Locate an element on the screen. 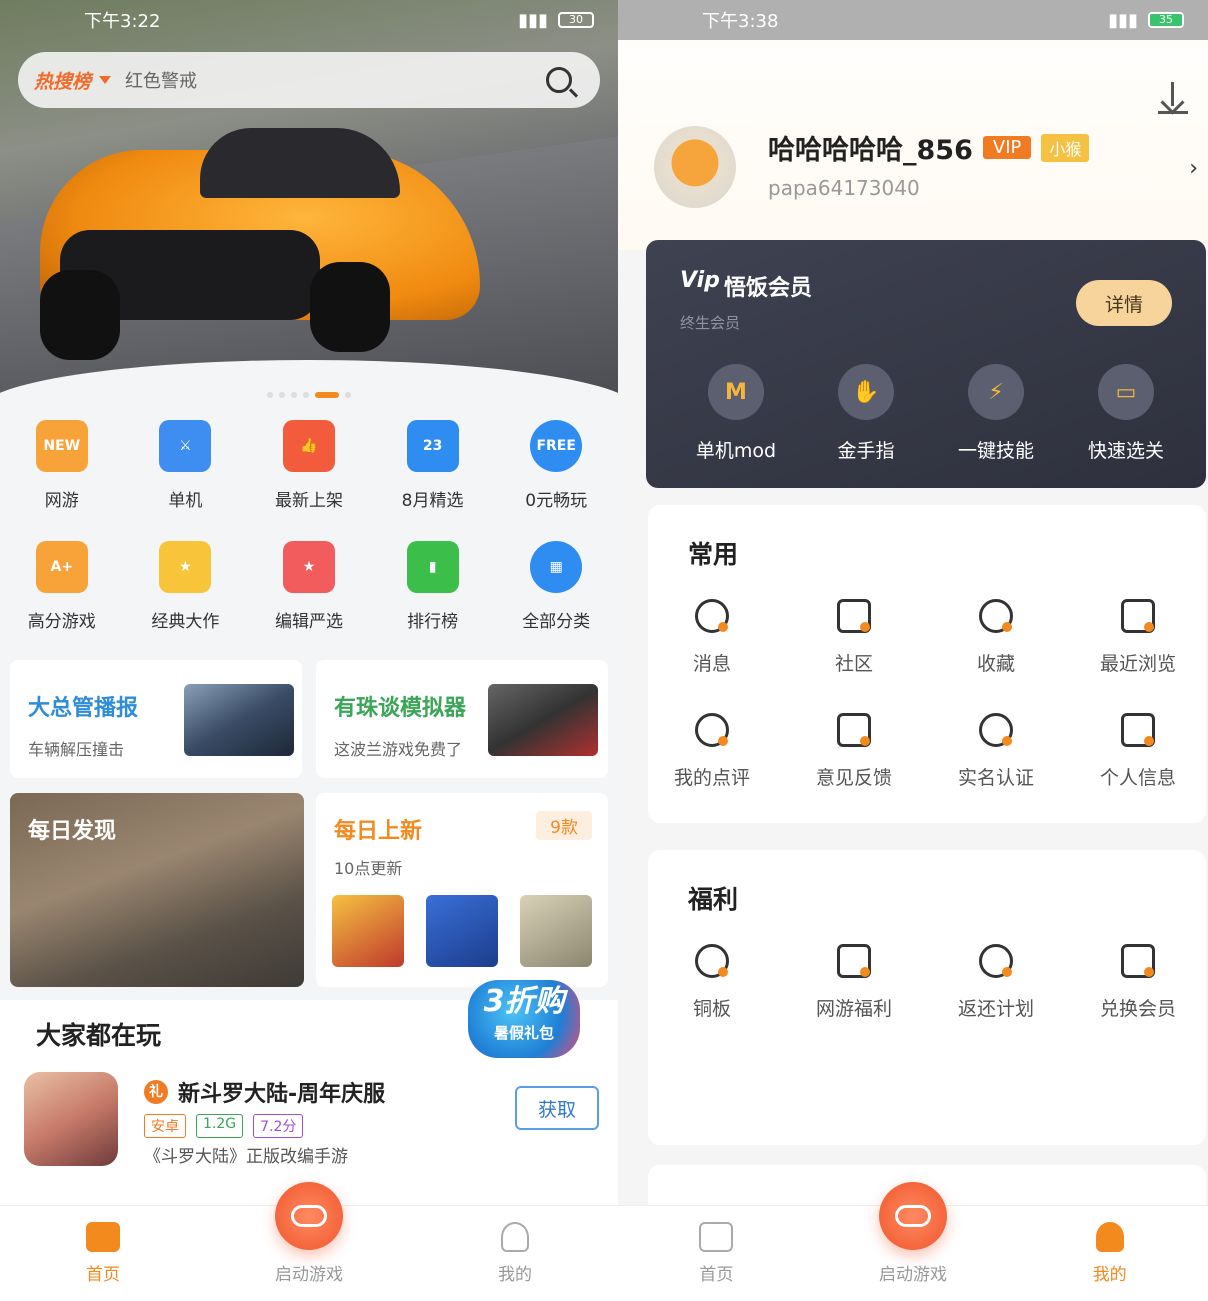 The image size is (1208, 1301). vip-badge: VIP is located at coordinates (1007, 147).